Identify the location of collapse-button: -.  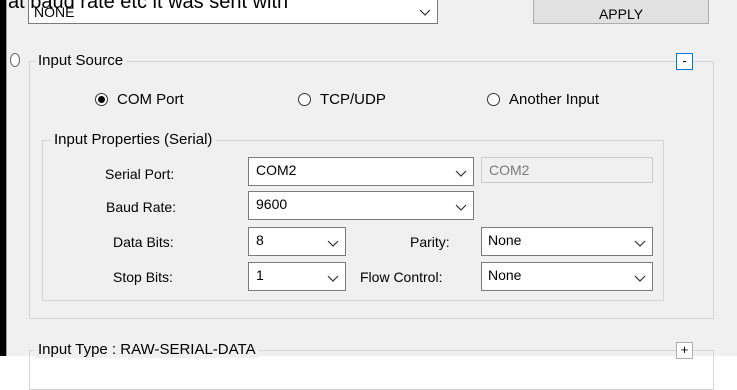
(684, 61).